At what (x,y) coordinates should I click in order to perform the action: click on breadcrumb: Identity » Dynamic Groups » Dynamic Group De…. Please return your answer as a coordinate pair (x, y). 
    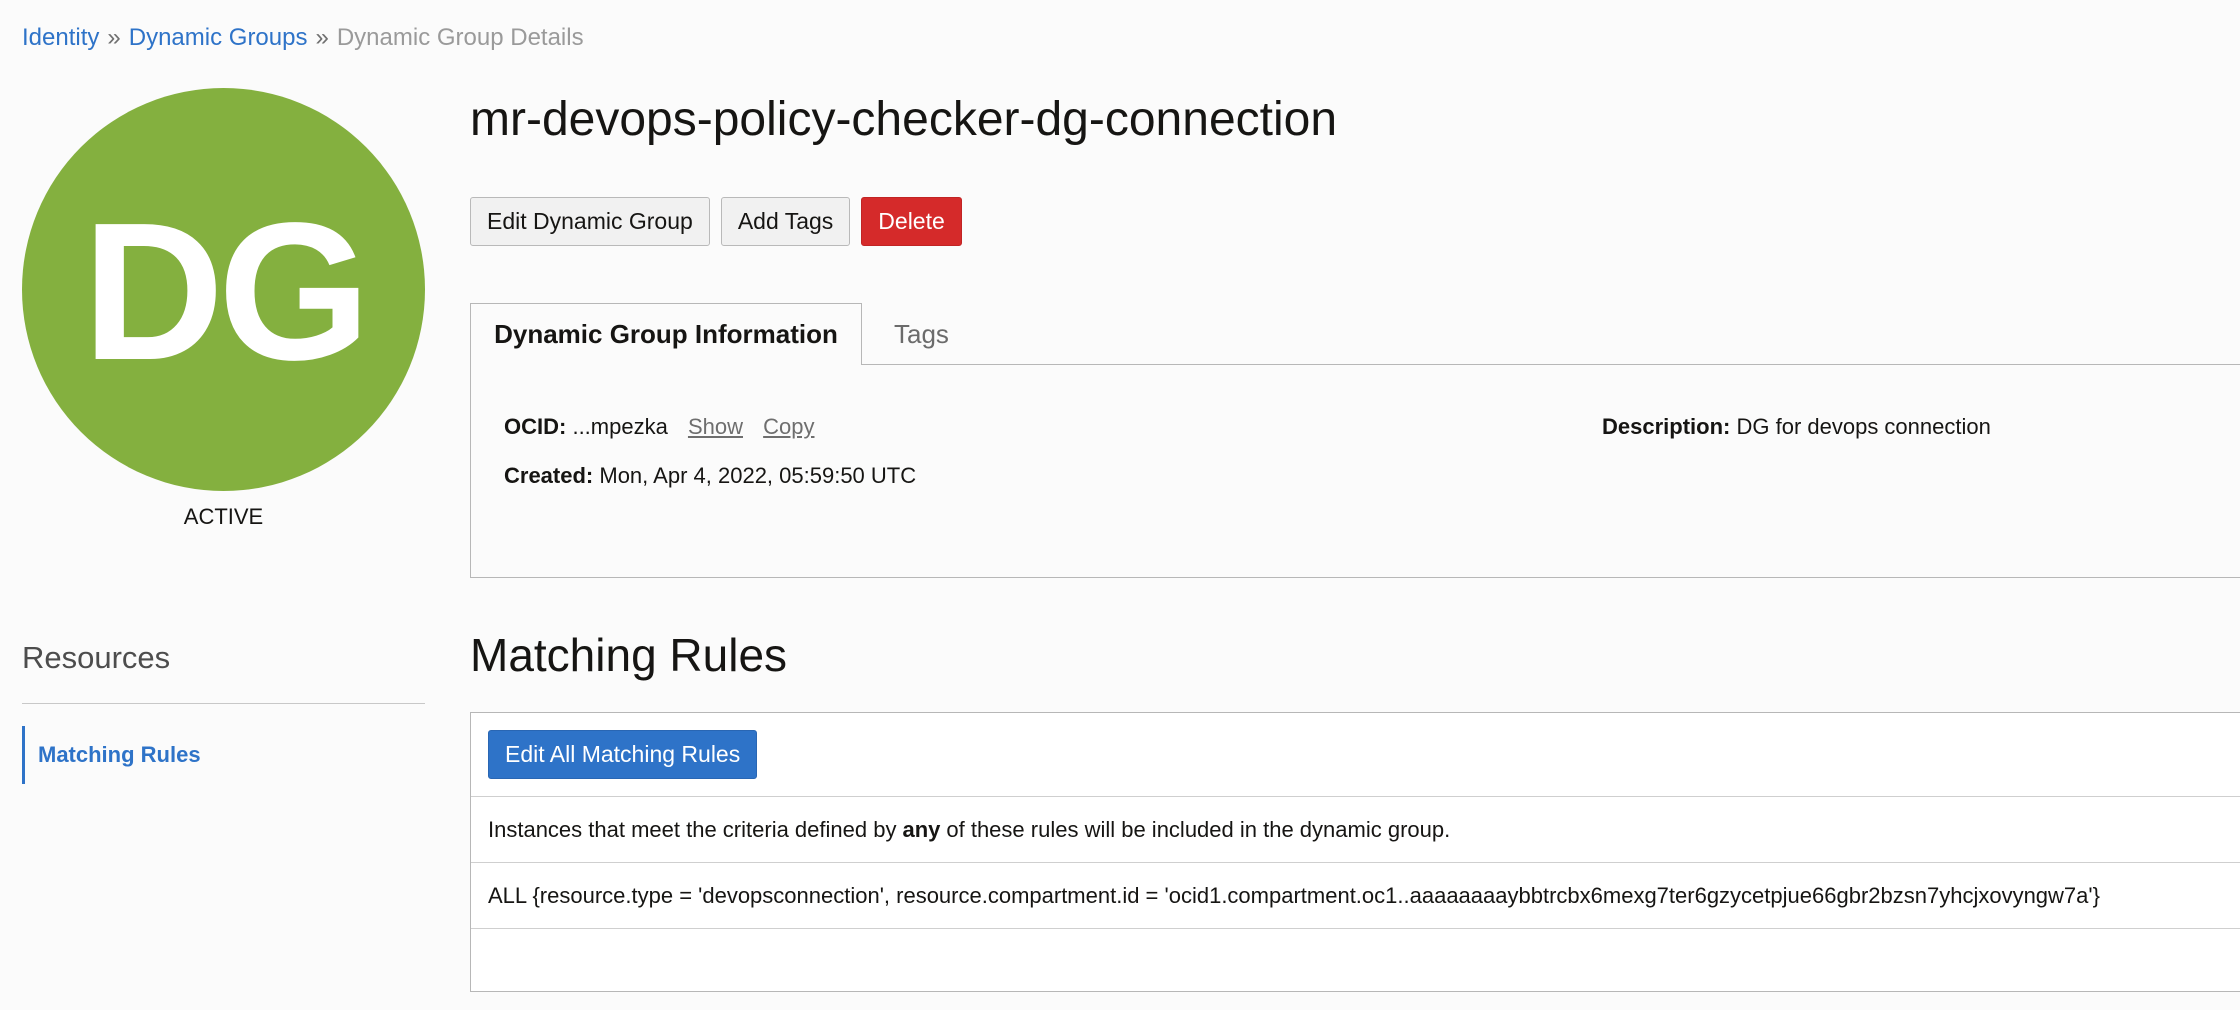
    Looking at the image, I should click on (303, 38).